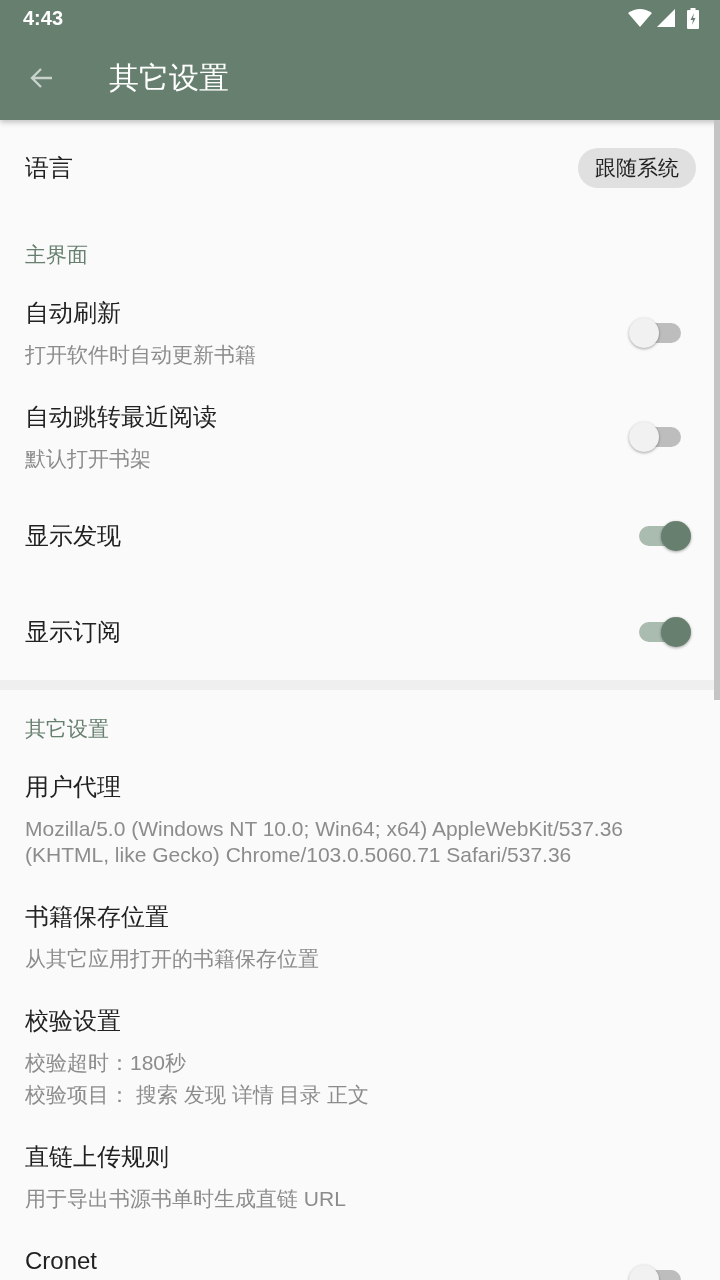 This screenshot has width=720, height=1280. What do you see at coordinates (97, 917) in the screenshot?
I see `setting-title: 书籍保存位置` at bounding box center [97, 917].